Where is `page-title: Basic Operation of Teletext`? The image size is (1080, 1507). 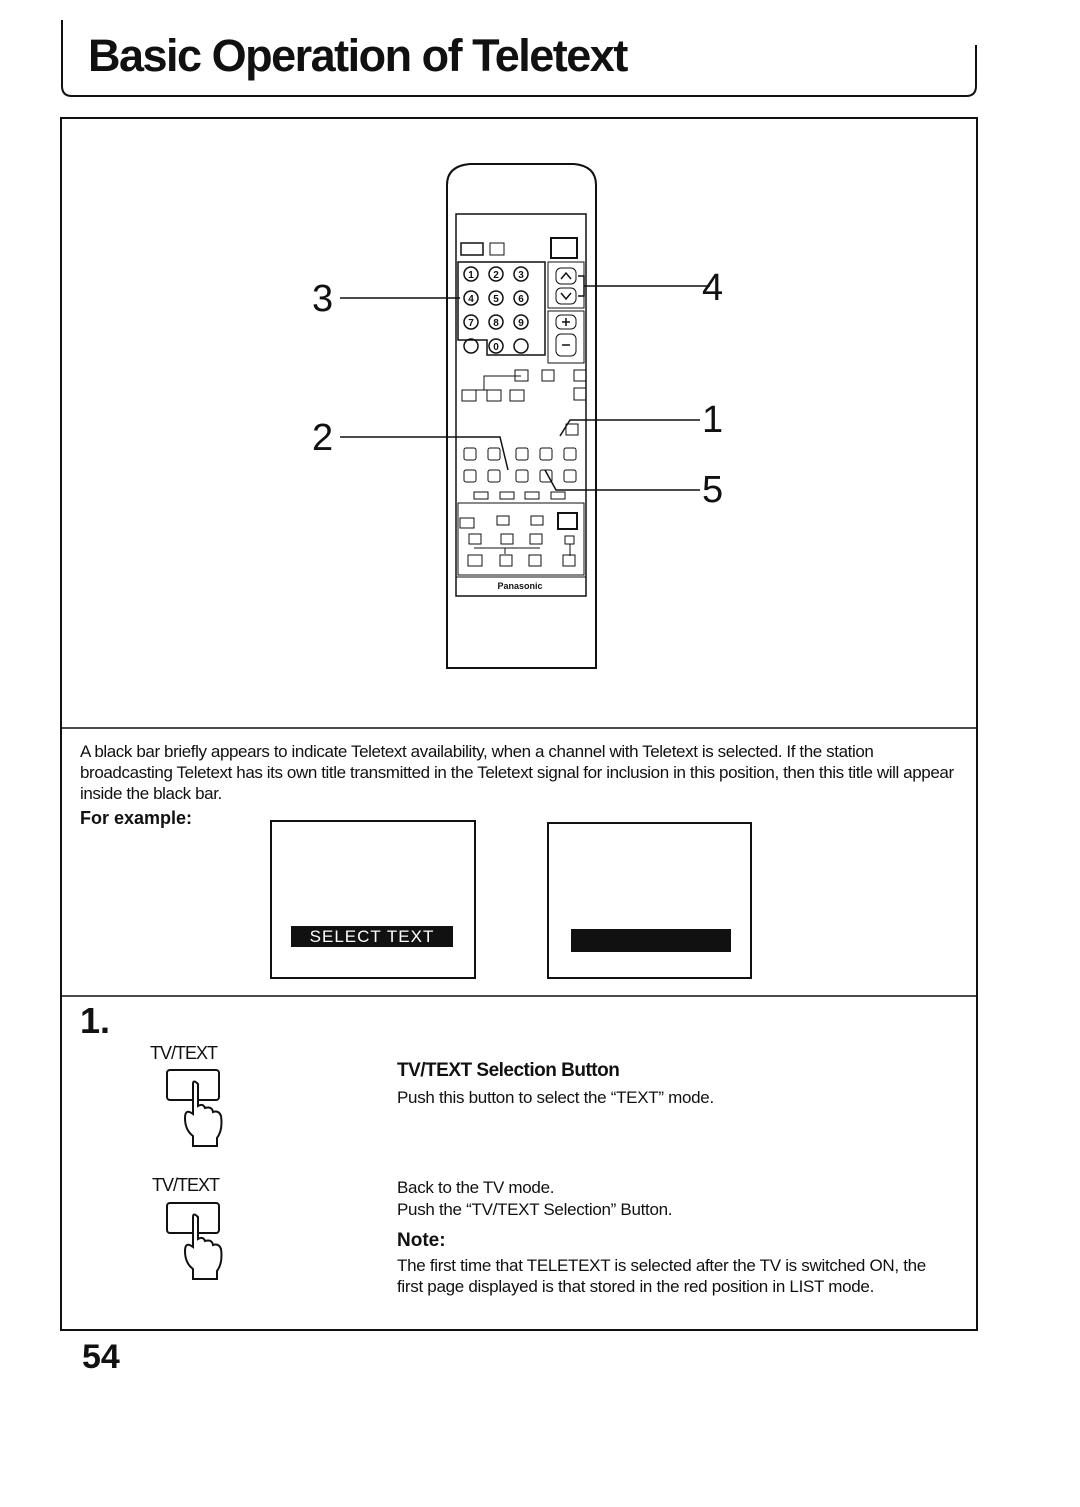
page-title: Basic Operation of Teletext is located at coordinates (358, 55).